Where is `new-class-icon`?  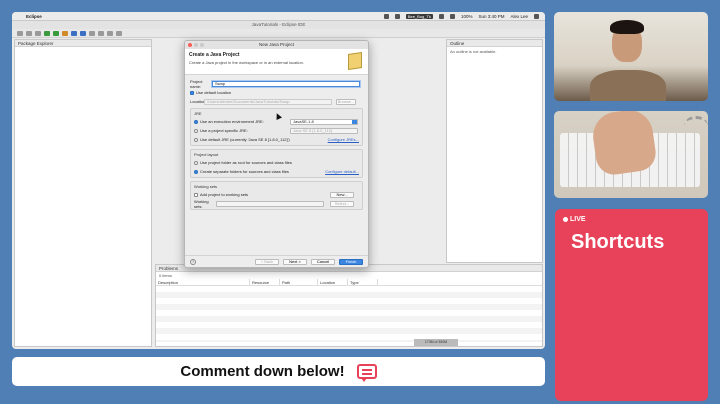 new-class-icon is located at coordinates (83, 33).